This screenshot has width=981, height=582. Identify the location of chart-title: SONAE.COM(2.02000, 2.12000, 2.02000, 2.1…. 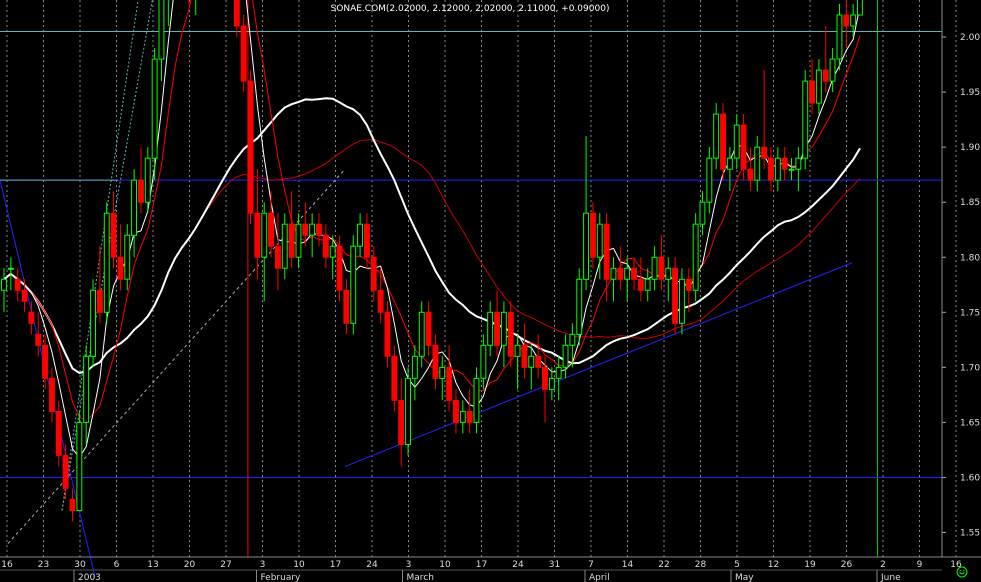
(470, 9).